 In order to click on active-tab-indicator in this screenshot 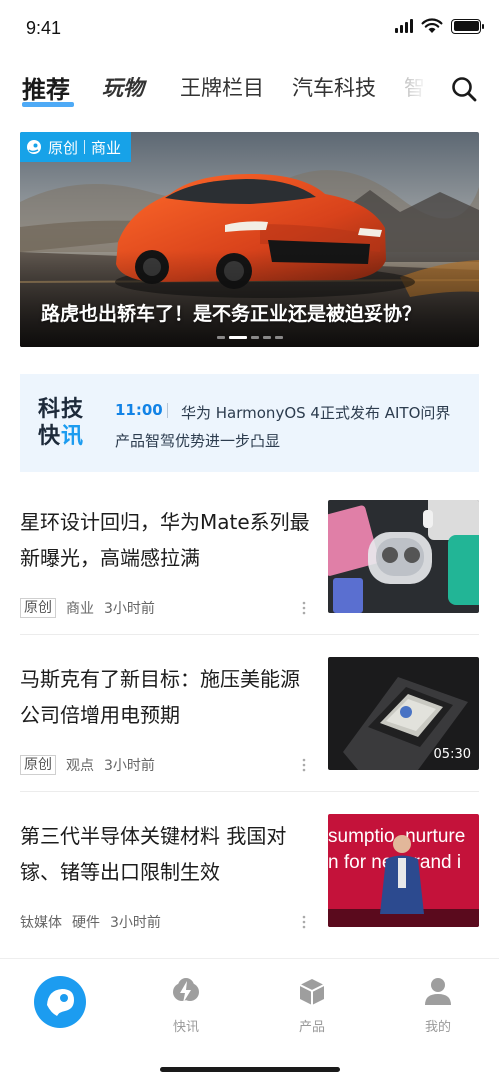, I will do `click(48, 104)`.